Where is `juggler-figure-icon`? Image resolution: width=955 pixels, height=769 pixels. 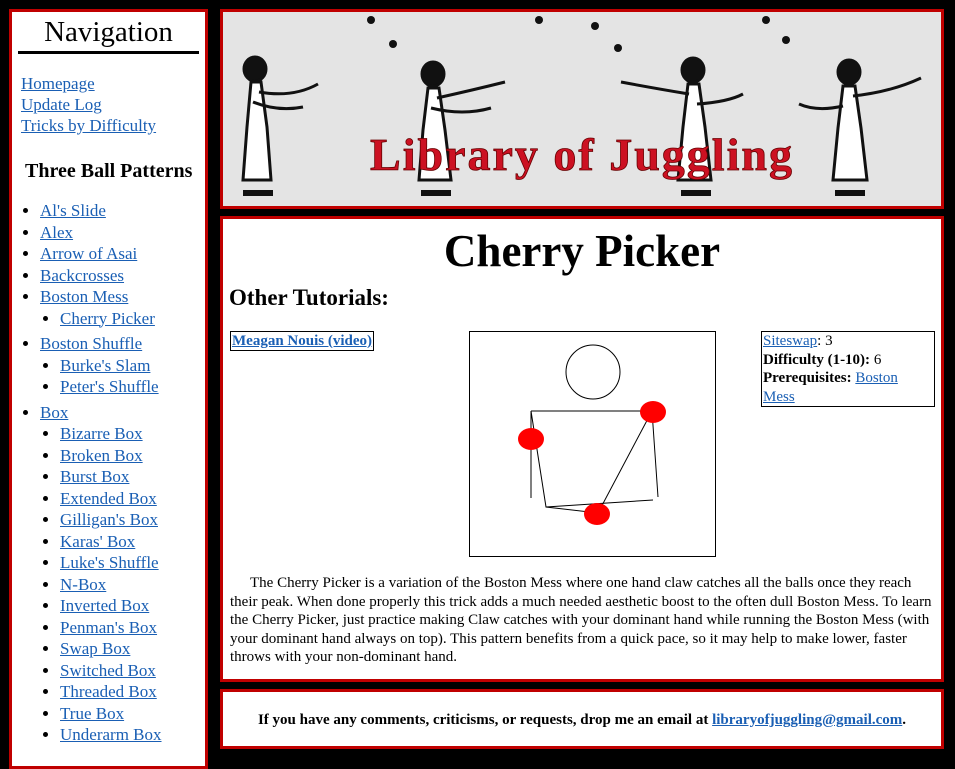
juggler-figure-icon is located at coordinates (594, 429).